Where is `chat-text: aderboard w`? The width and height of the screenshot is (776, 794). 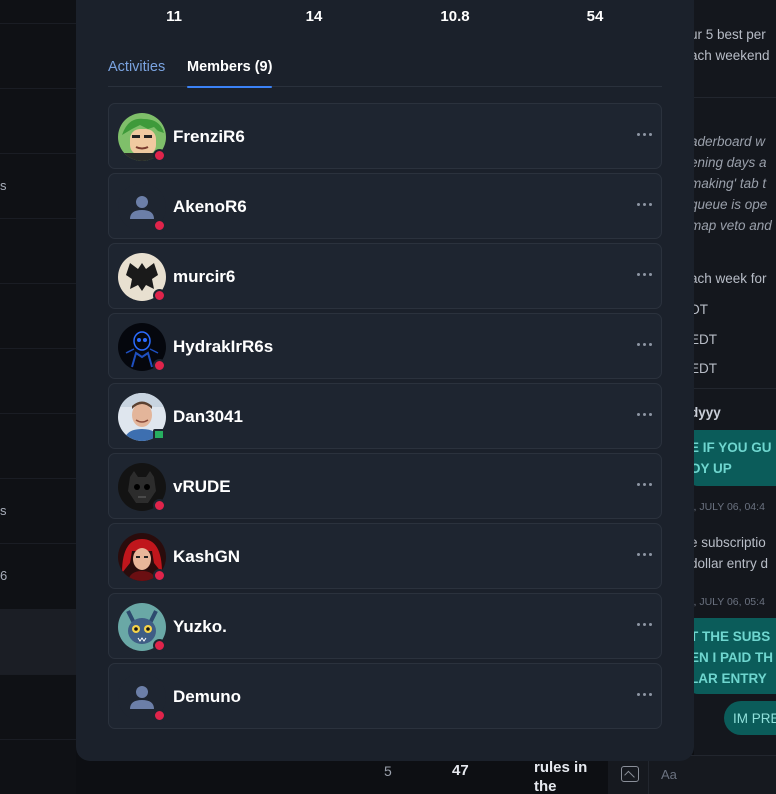 chat-text: aderboard w is located at coordinates (730, 141).